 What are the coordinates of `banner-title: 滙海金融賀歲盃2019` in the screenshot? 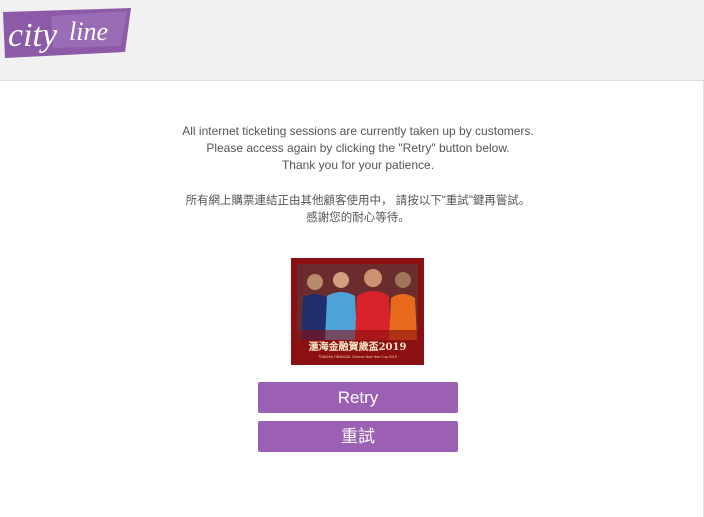 It's located at (358, 346).